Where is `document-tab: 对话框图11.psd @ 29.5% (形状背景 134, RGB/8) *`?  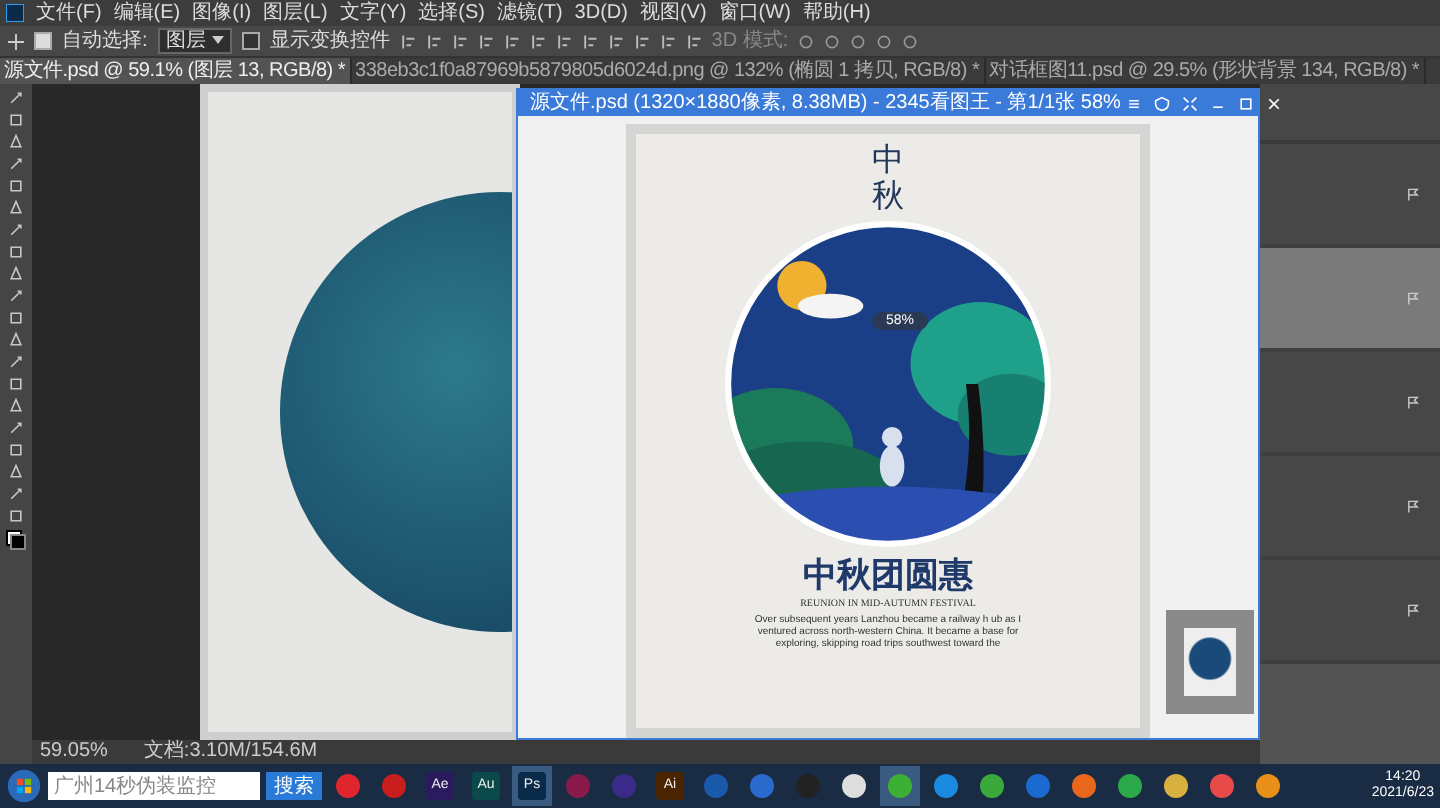
document-tab: 对话框图11.psd @ 29.5% (形状背景 134, RGB/8) * is located at coordinates (1205, 71).